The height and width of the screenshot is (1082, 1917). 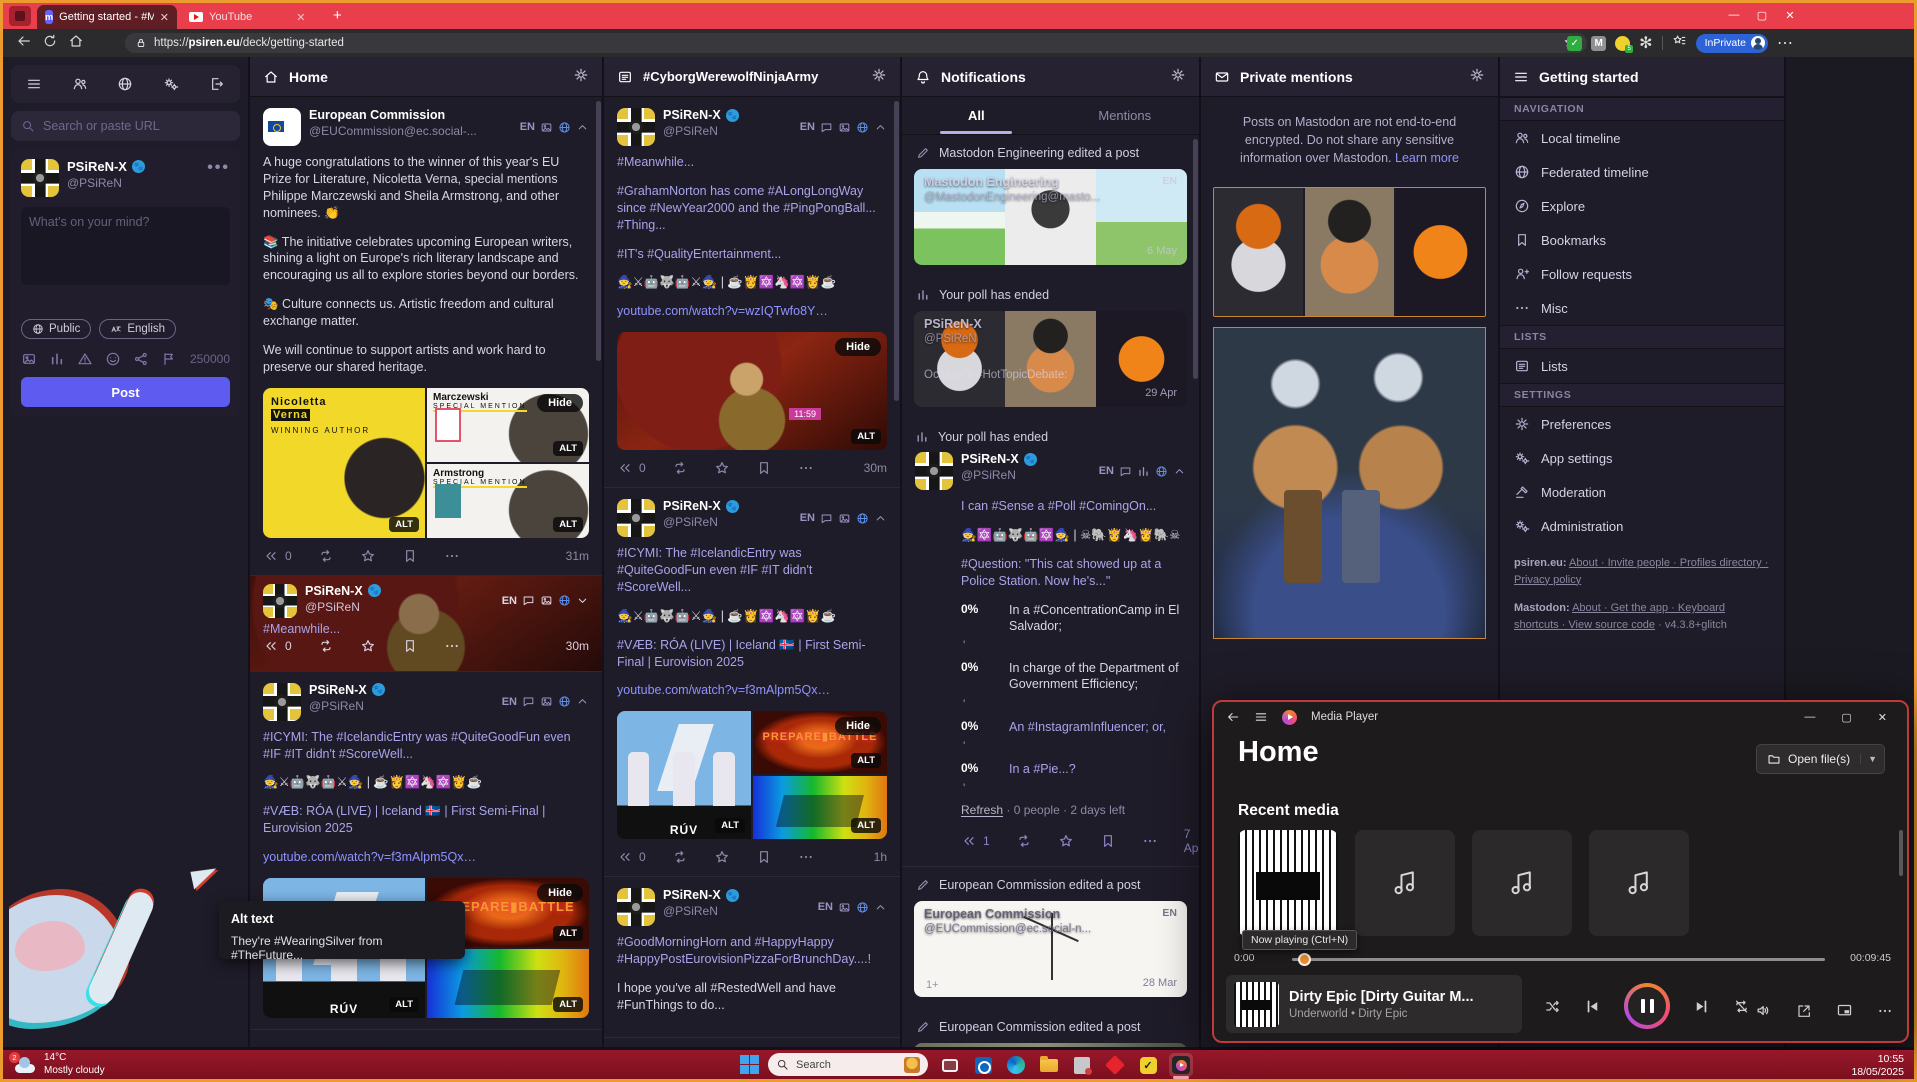 What do you see at coordinates (1049, 1065) in the screenshot?
I see `file-explorer-icon` at bounding box center [1049, 1065].